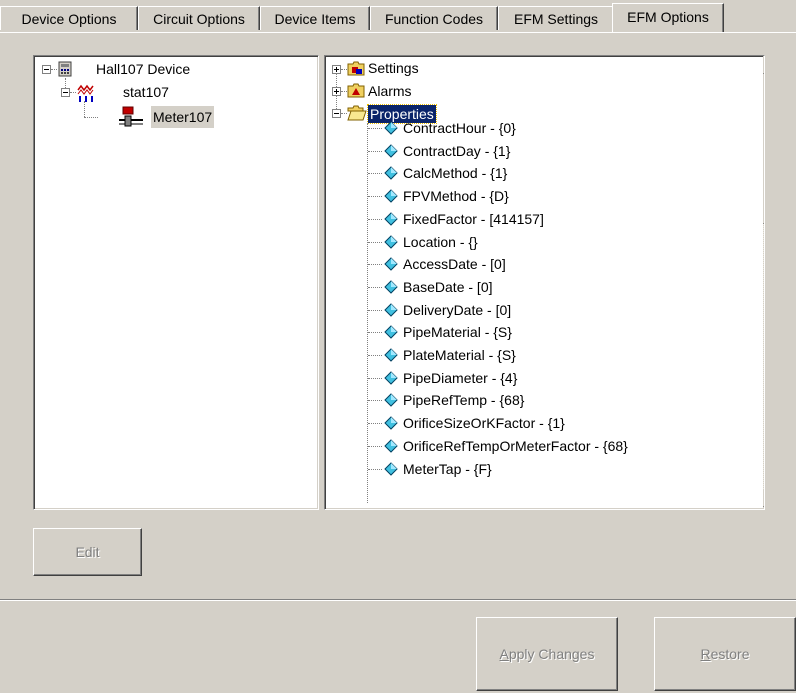 This screenshot has height=693, width=796. Describe the element at coordinates (457, 151) in the screenshot. I see `property-label: ContractDay - {1}` at that location.